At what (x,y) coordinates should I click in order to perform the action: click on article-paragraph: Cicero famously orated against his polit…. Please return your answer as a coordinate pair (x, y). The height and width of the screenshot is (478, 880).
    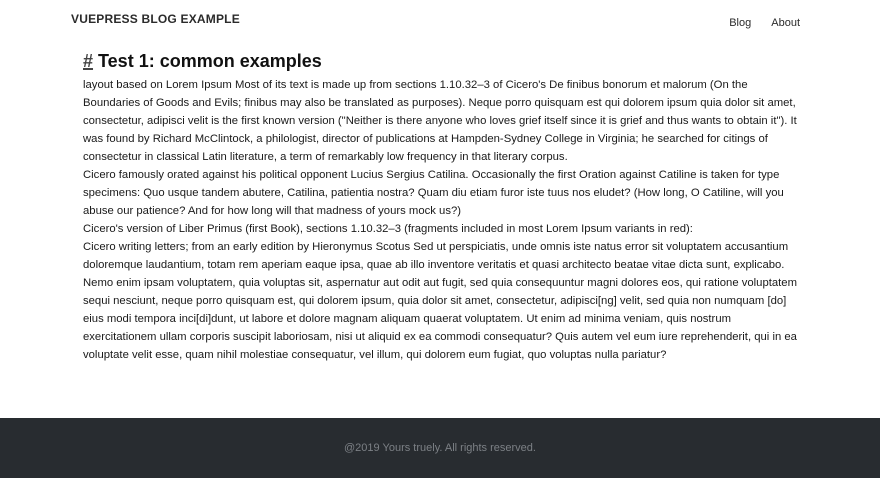
    Looking at the image, I should click on (433, 193).